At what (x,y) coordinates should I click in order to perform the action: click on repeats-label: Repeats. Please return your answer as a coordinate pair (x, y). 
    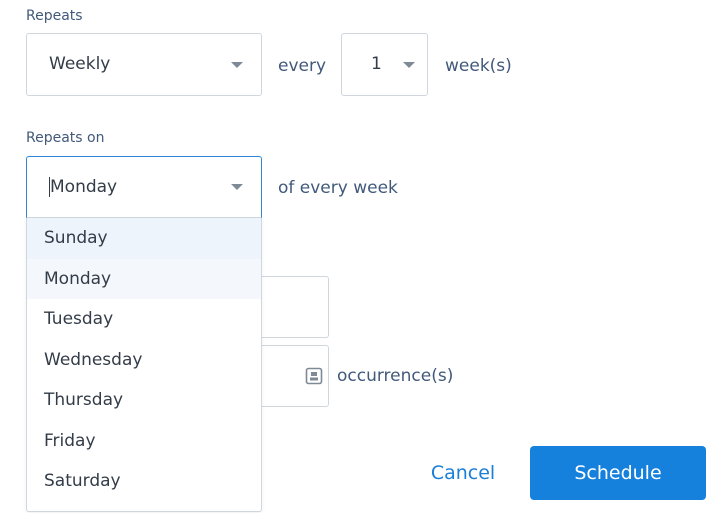
    Looking at the image, I should click on (54, 16).